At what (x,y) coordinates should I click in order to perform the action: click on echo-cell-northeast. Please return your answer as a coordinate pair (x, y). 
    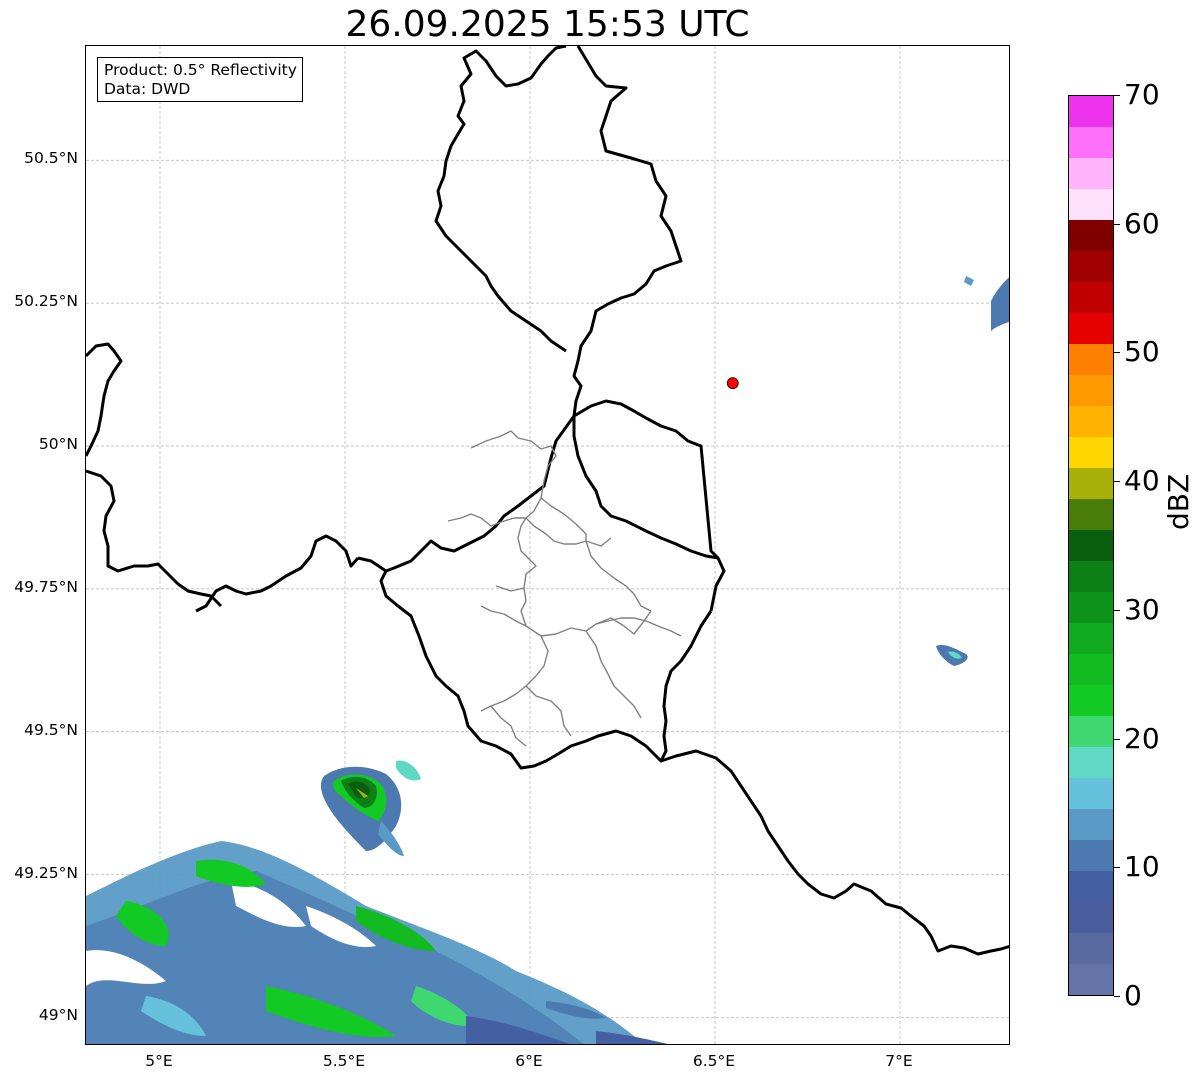
    Looking at the image, I should click on (986, 303).